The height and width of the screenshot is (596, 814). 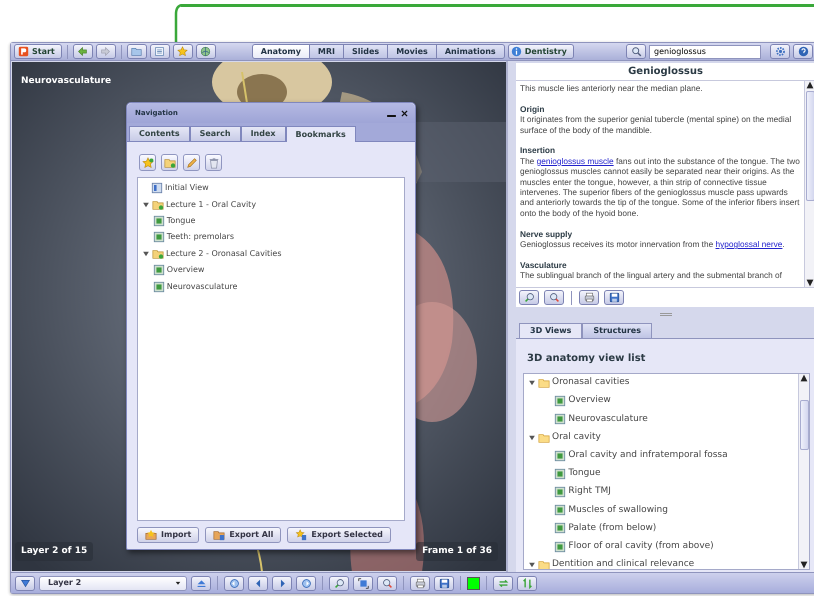 I want to click on search-field: genioglossus, so click(x=705, y=51).